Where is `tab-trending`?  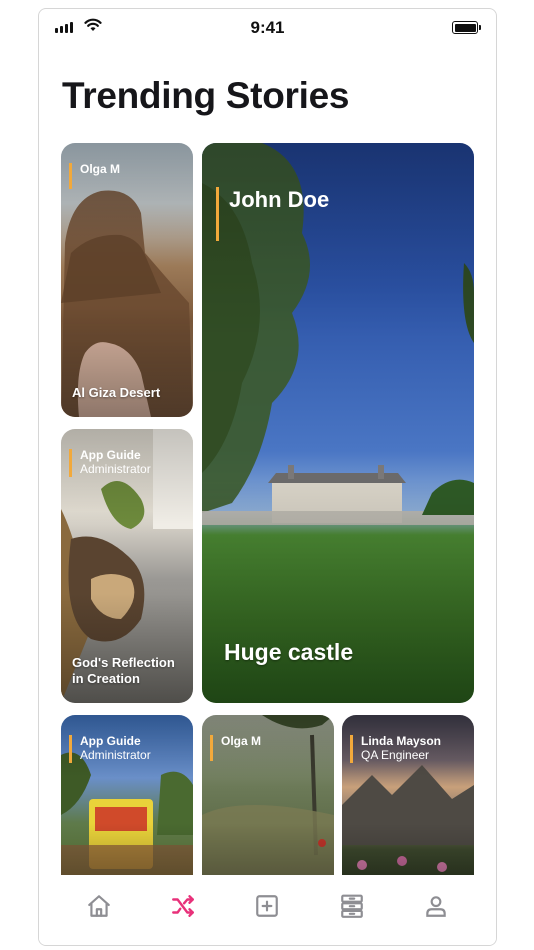
tab-trending is located at coordinates (183, 906).